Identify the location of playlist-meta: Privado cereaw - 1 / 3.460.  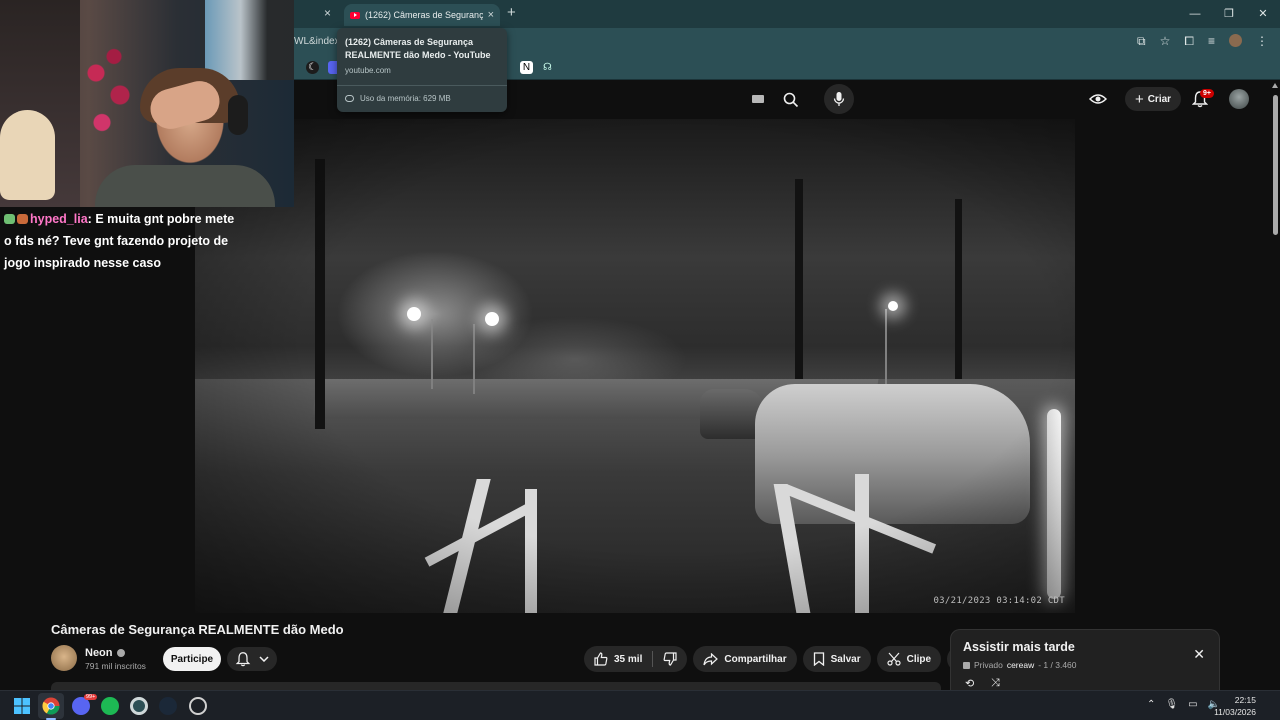
(1020, 665).